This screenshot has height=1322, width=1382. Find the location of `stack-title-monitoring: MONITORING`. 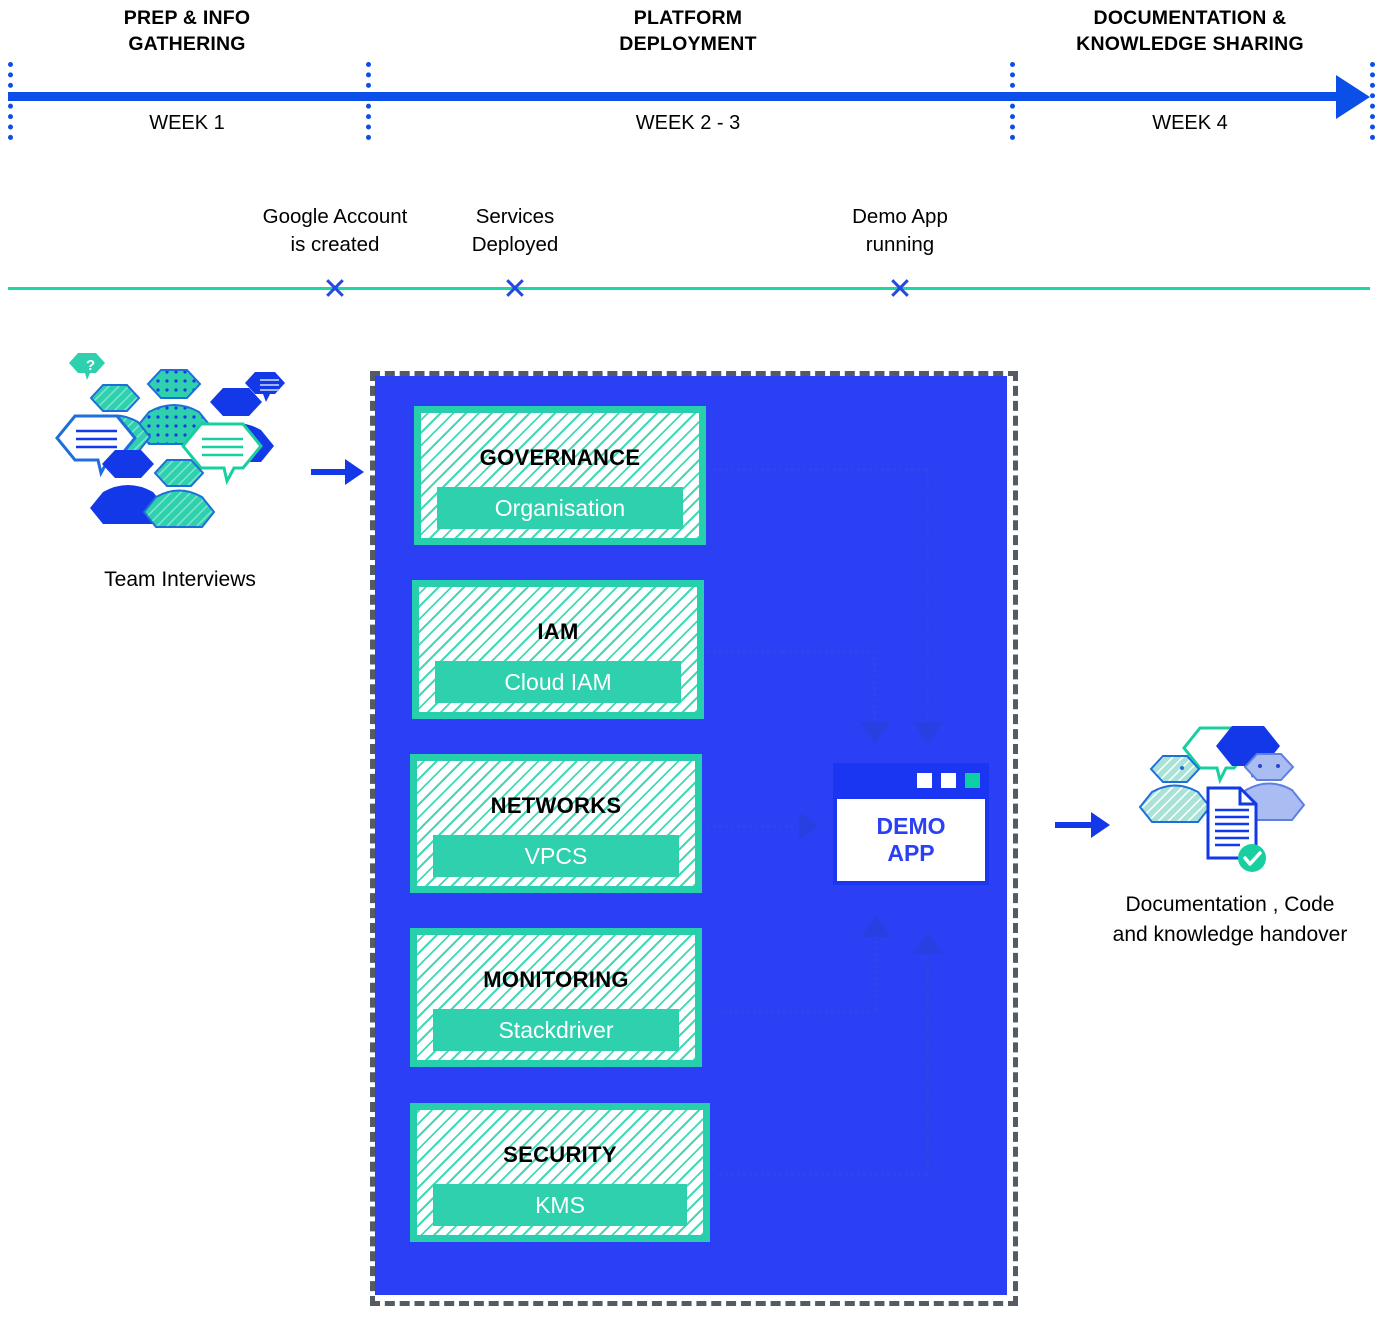

stack-title-monitoring: MONITORING is located at coordinates (556, 979).